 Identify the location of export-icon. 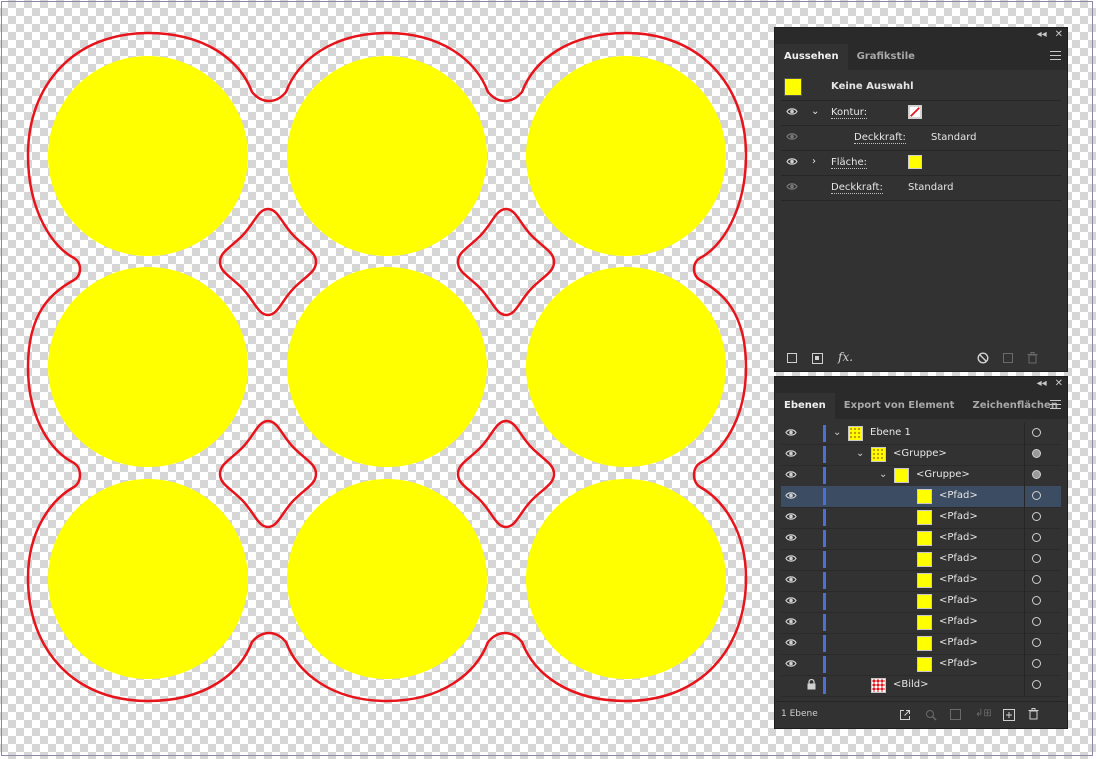
(905, 715).